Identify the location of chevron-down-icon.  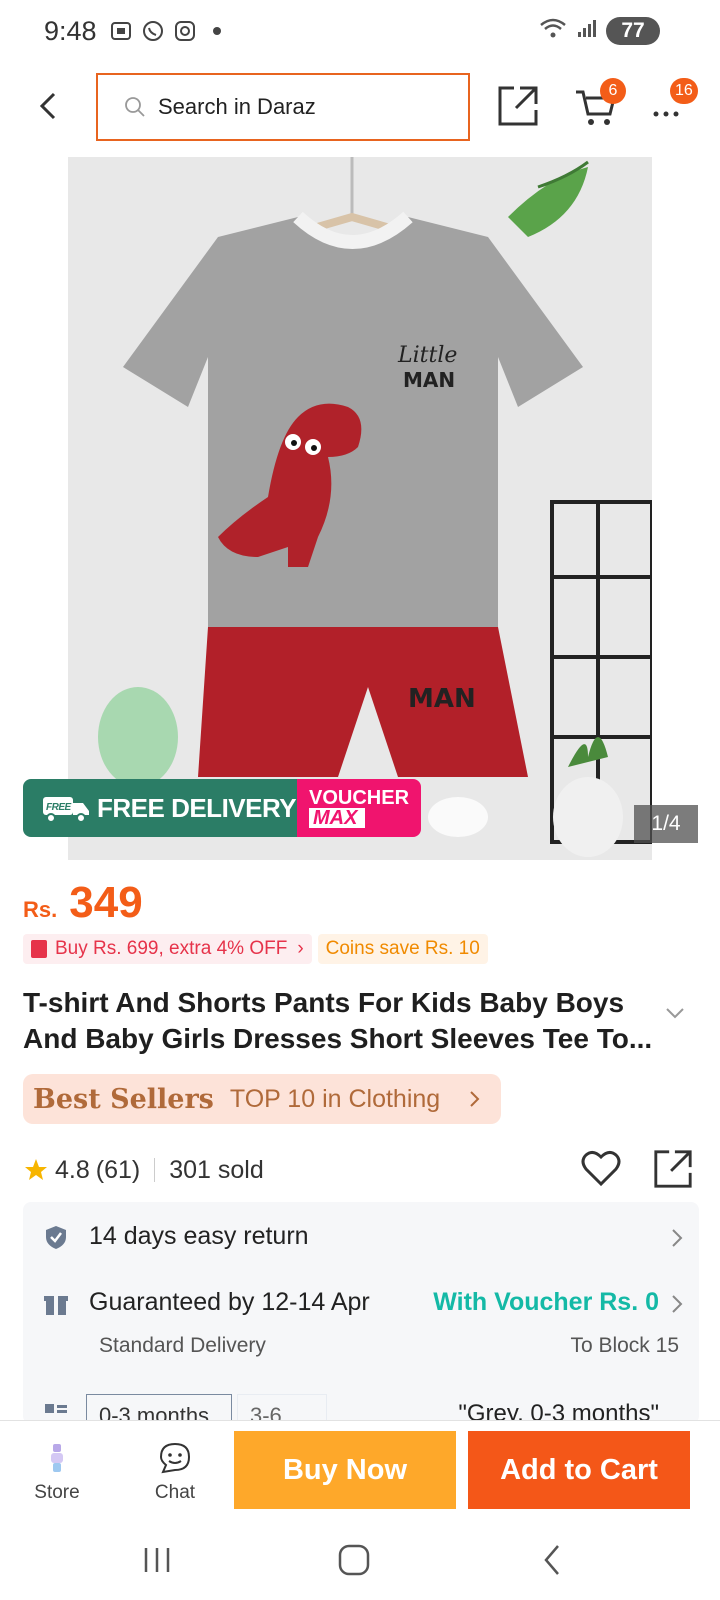
(675, 1013).